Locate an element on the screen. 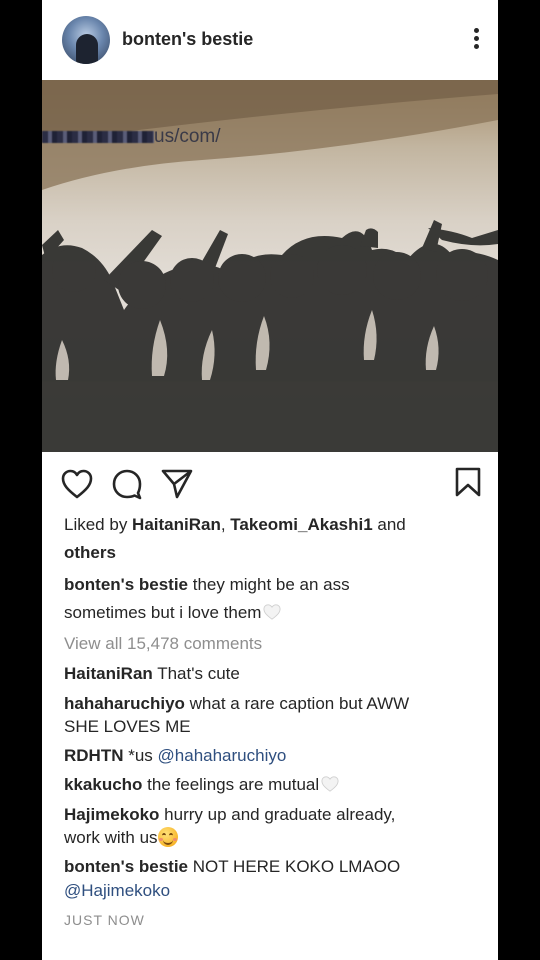 Image resolution: width=540 pixels, height=960 pixels. comment-bubble-icon is located at coordinates (127, 484).